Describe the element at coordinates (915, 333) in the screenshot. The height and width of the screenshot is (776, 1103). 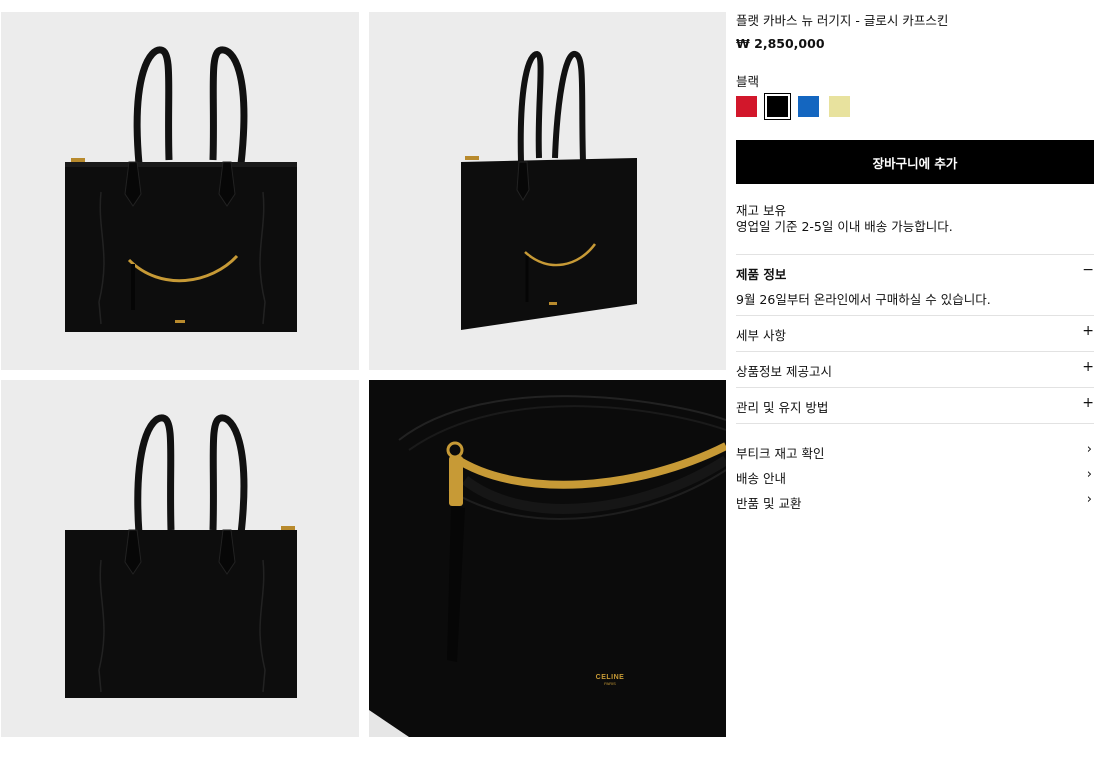
I see `accordion-details: 세부 사항 +` at that location.